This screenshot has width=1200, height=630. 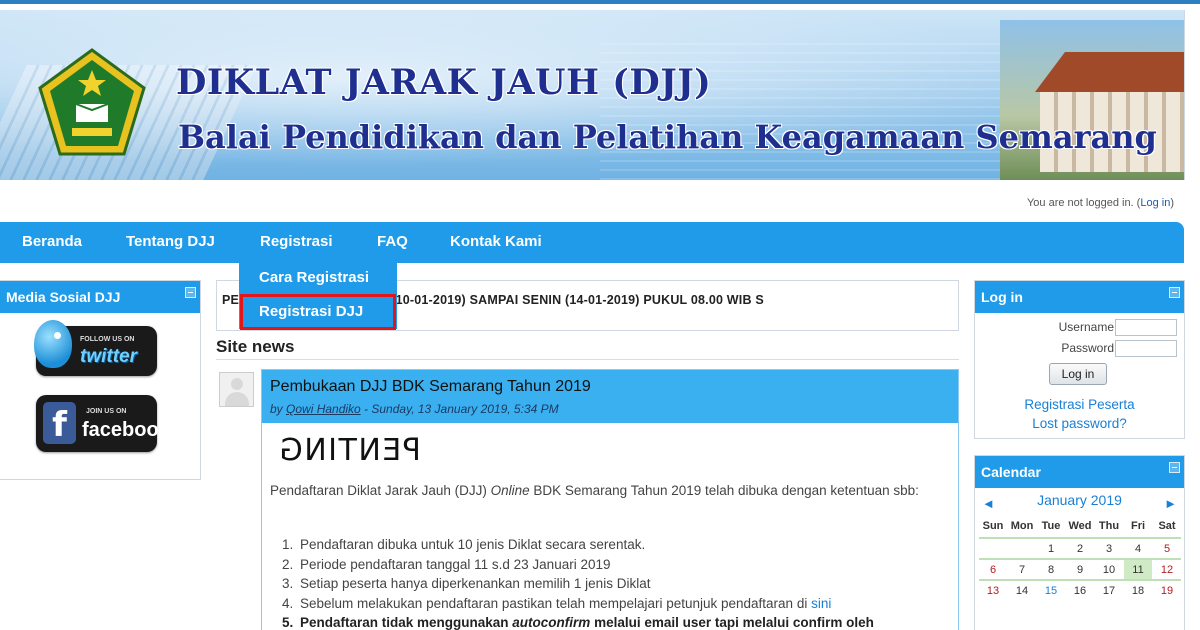 What do you see at coordinates (406, 622) in the screenshot?
I see `item5-text-a: Pendaftaran tidak menggunakan` at bounding box center [406, 622].